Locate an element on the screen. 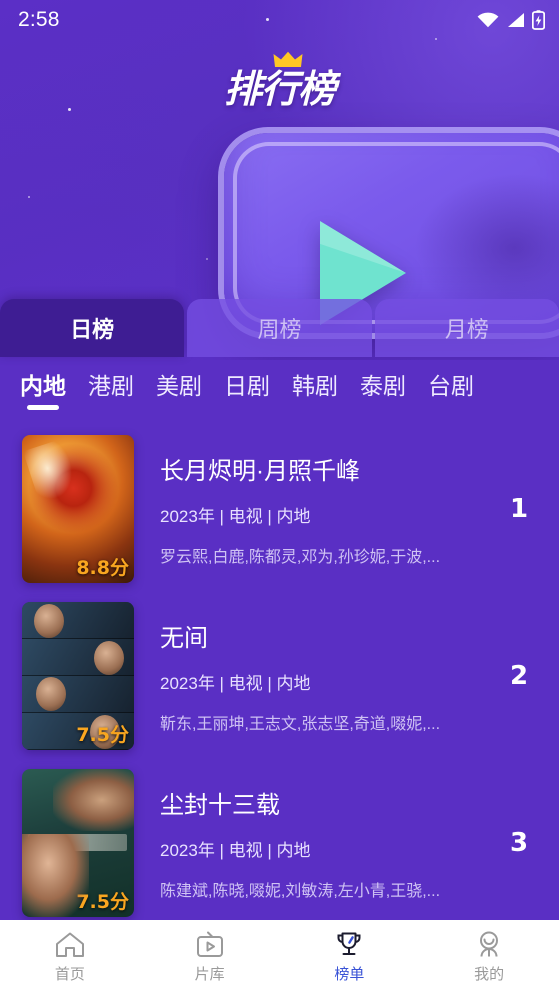  rank-number: 1 is located at coordinates (519, 508).